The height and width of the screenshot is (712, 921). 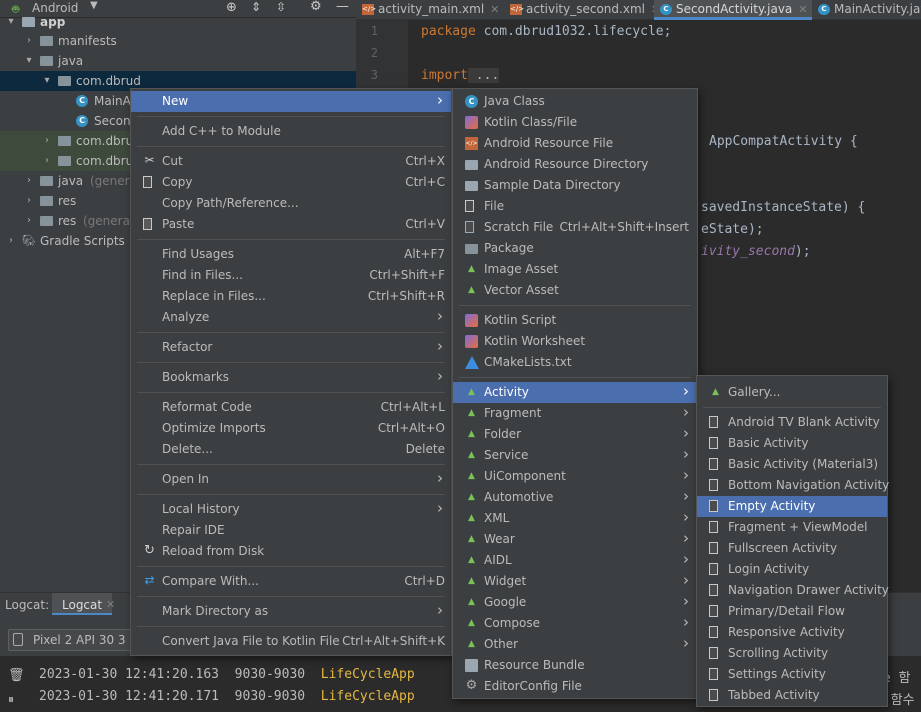 What do you see at coordinates (792, 611) in the screenshot?
I see `activity-item-primary-detail-flow: Primary/Detail Flow` at bounding box center [792, 611].